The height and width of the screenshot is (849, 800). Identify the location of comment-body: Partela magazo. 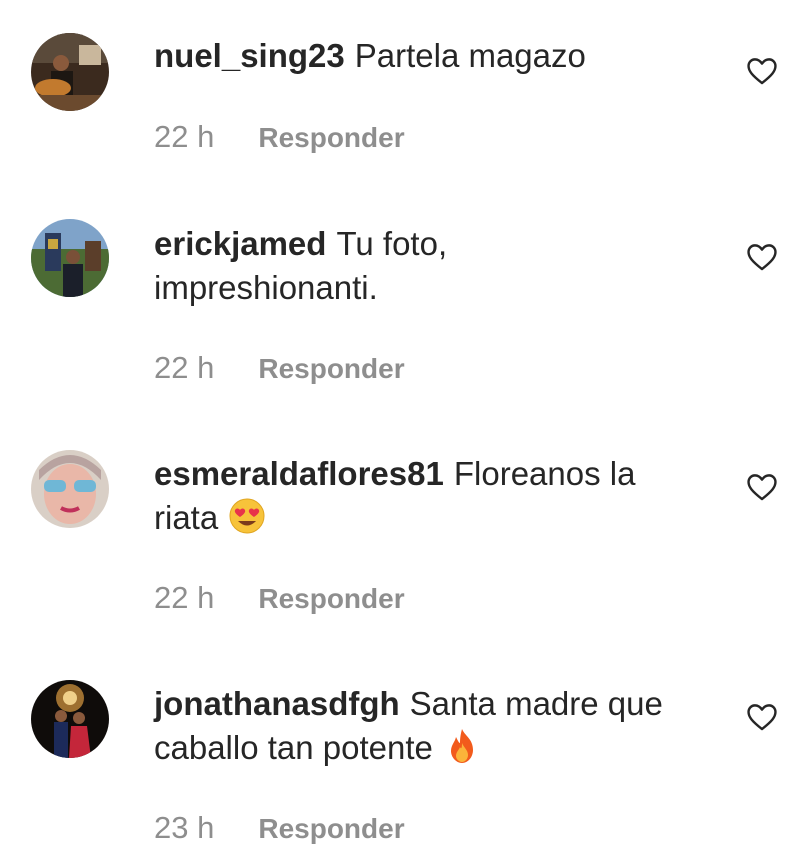
(470, 55).